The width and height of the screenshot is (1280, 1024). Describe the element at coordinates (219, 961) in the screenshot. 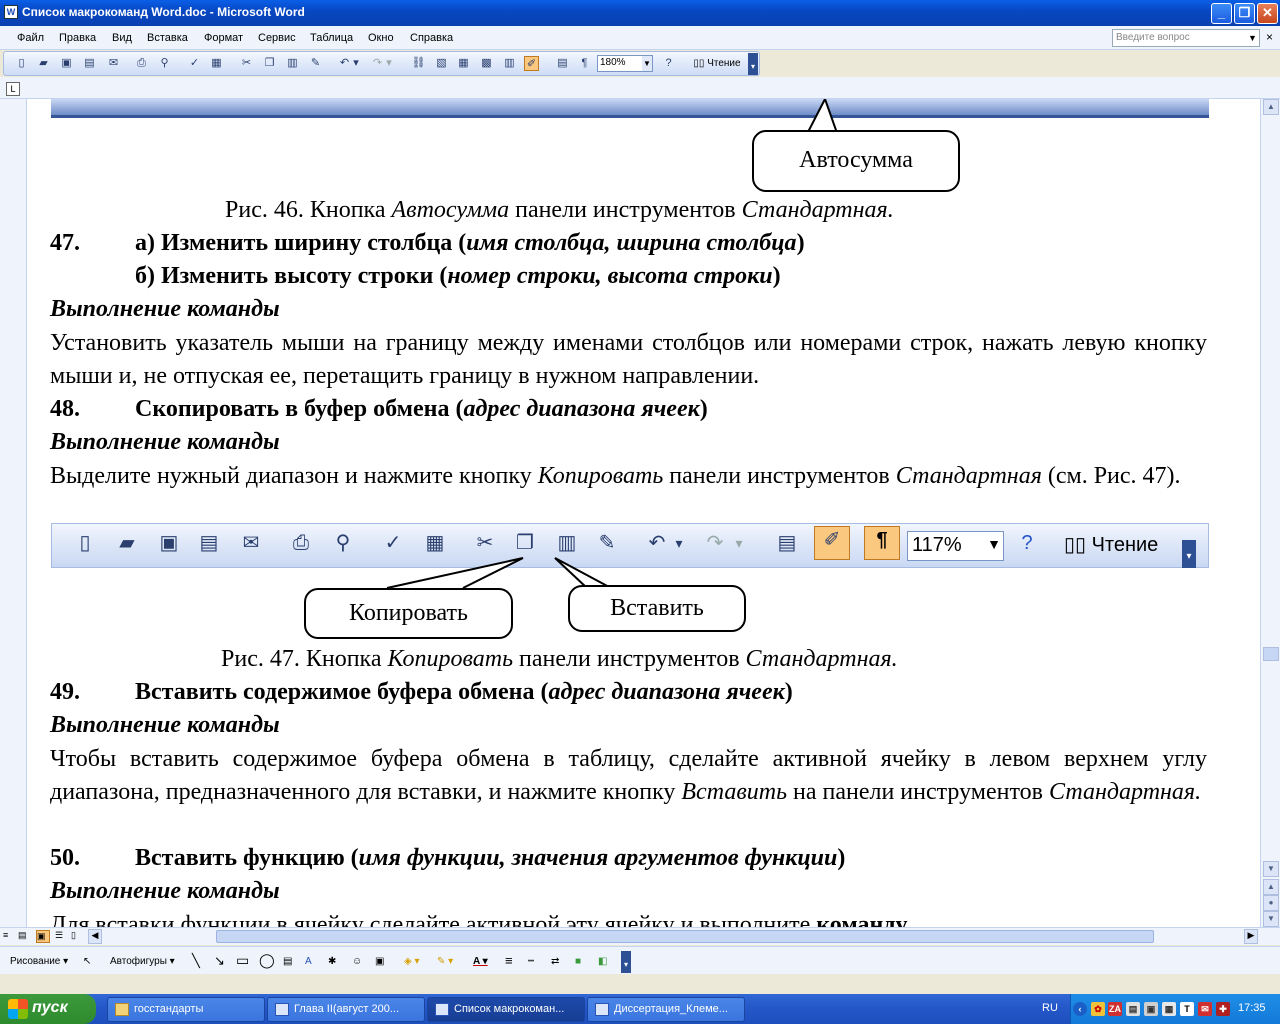

I see `arrow-icon: ↘` at that location.